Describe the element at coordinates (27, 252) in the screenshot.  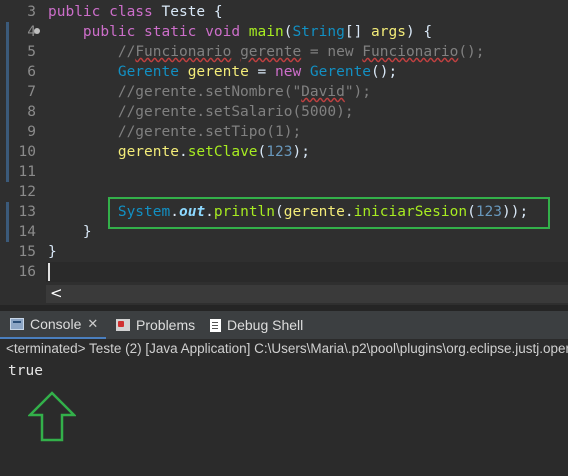
I see `line-number: 15` at that location.